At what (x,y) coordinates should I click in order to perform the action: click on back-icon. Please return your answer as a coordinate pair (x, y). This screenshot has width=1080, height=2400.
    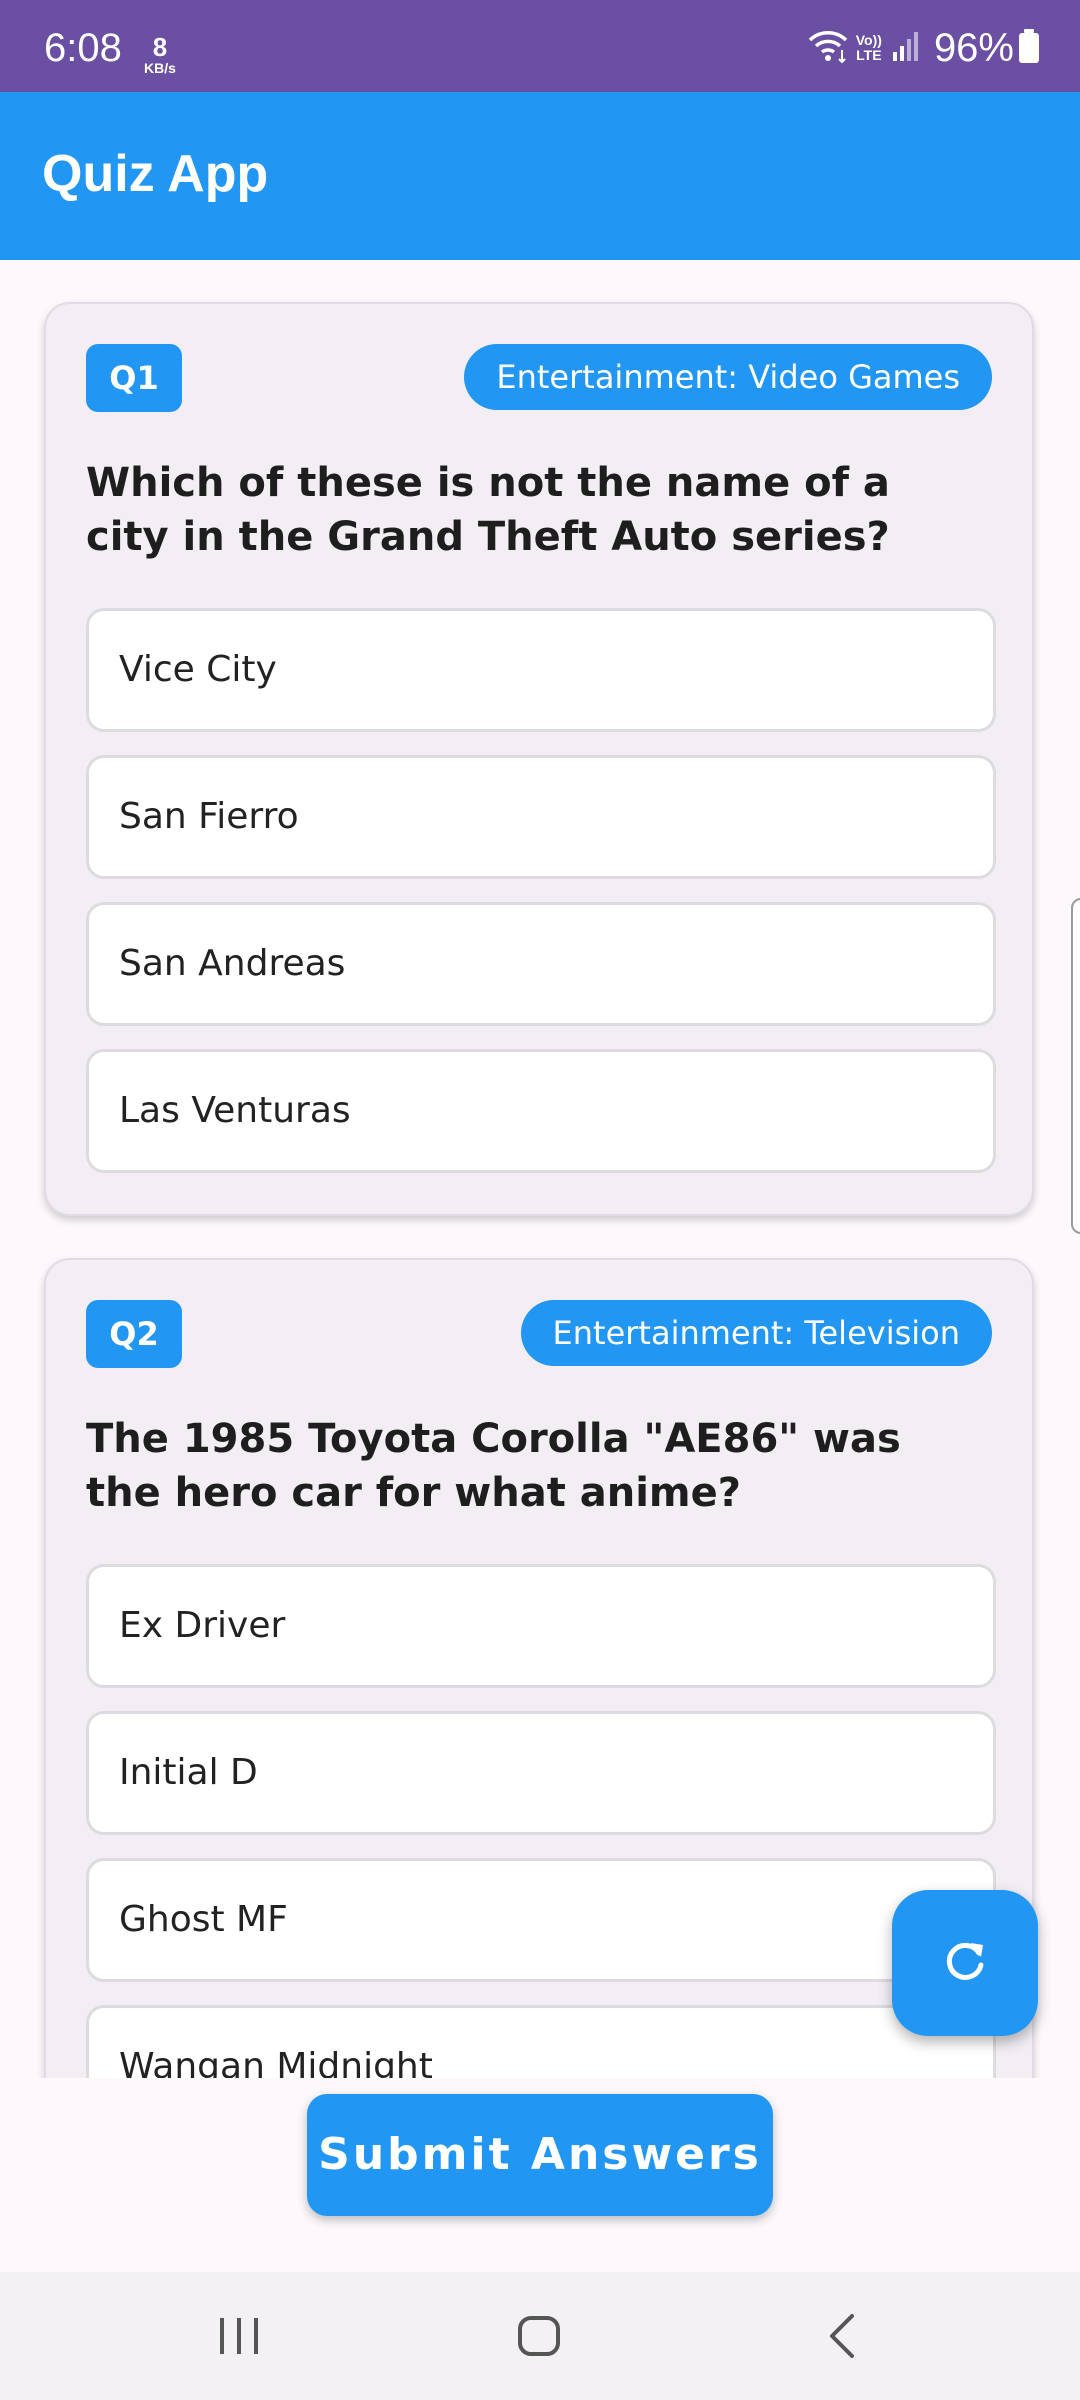
    Looking at the image, I should click on (842, 2338).